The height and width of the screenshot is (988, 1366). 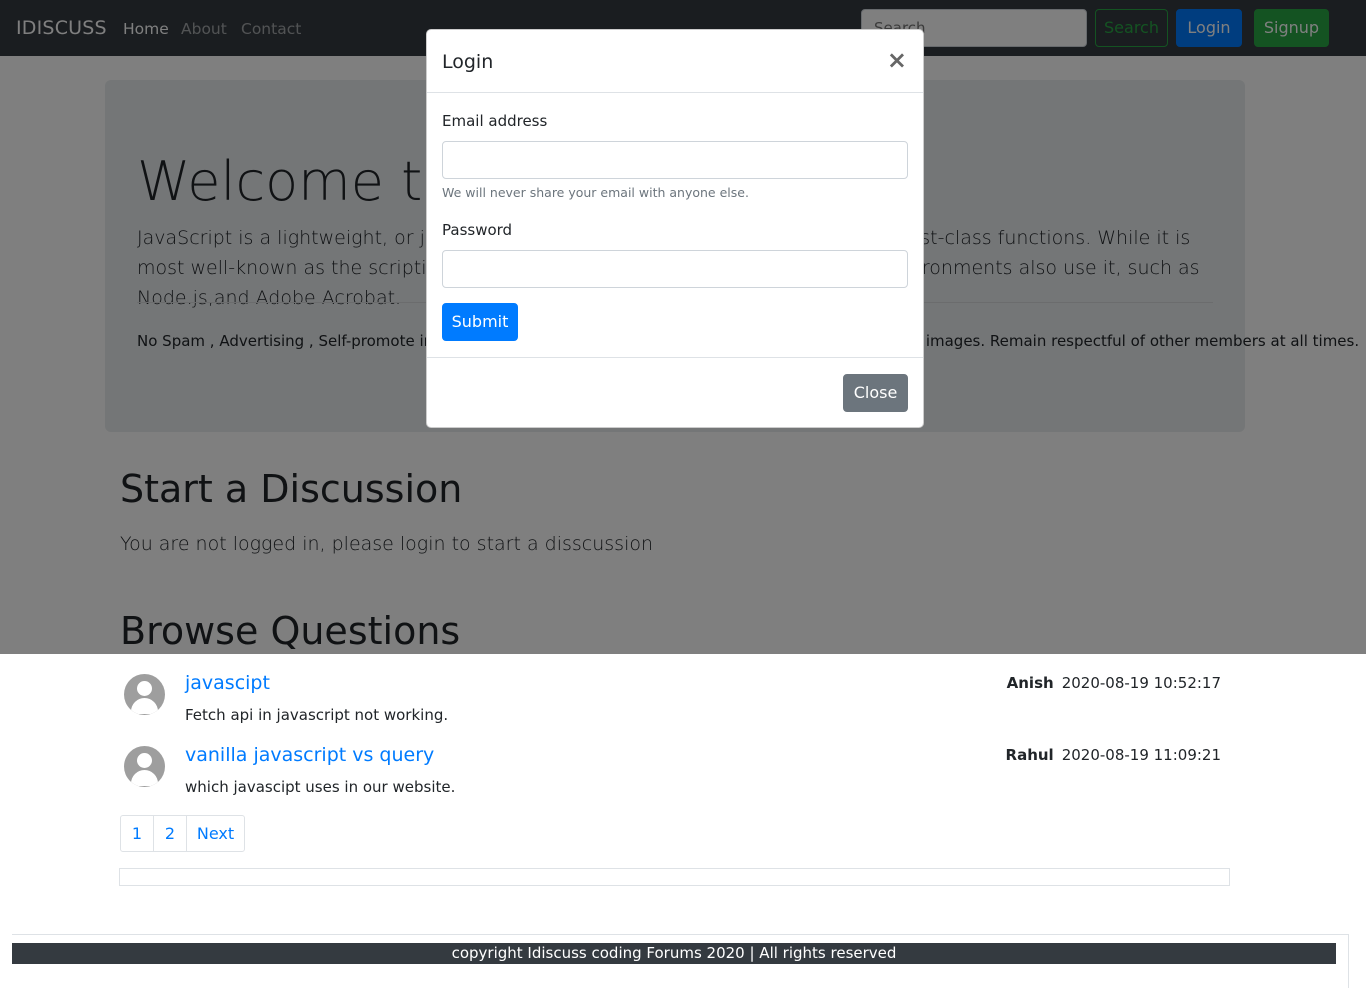 What do you see at coordinates (227, 683) in the screenshot?
I see `question-title-link: javascipt` at bounding box center [227, 683].